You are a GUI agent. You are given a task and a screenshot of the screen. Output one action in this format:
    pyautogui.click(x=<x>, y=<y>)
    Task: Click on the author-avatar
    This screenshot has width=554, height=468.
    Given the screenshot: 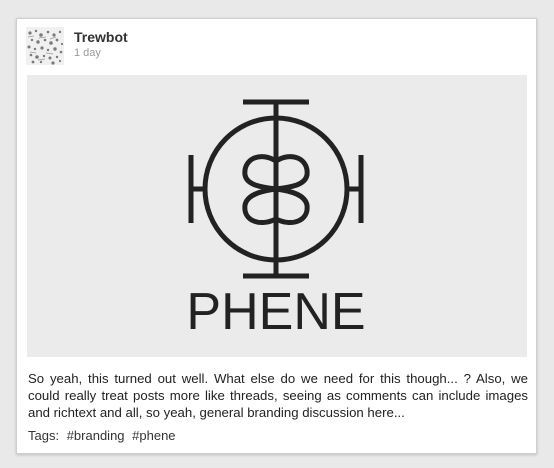 What is the action you would take?
    pyautogui.click(x=45, y=46)
    